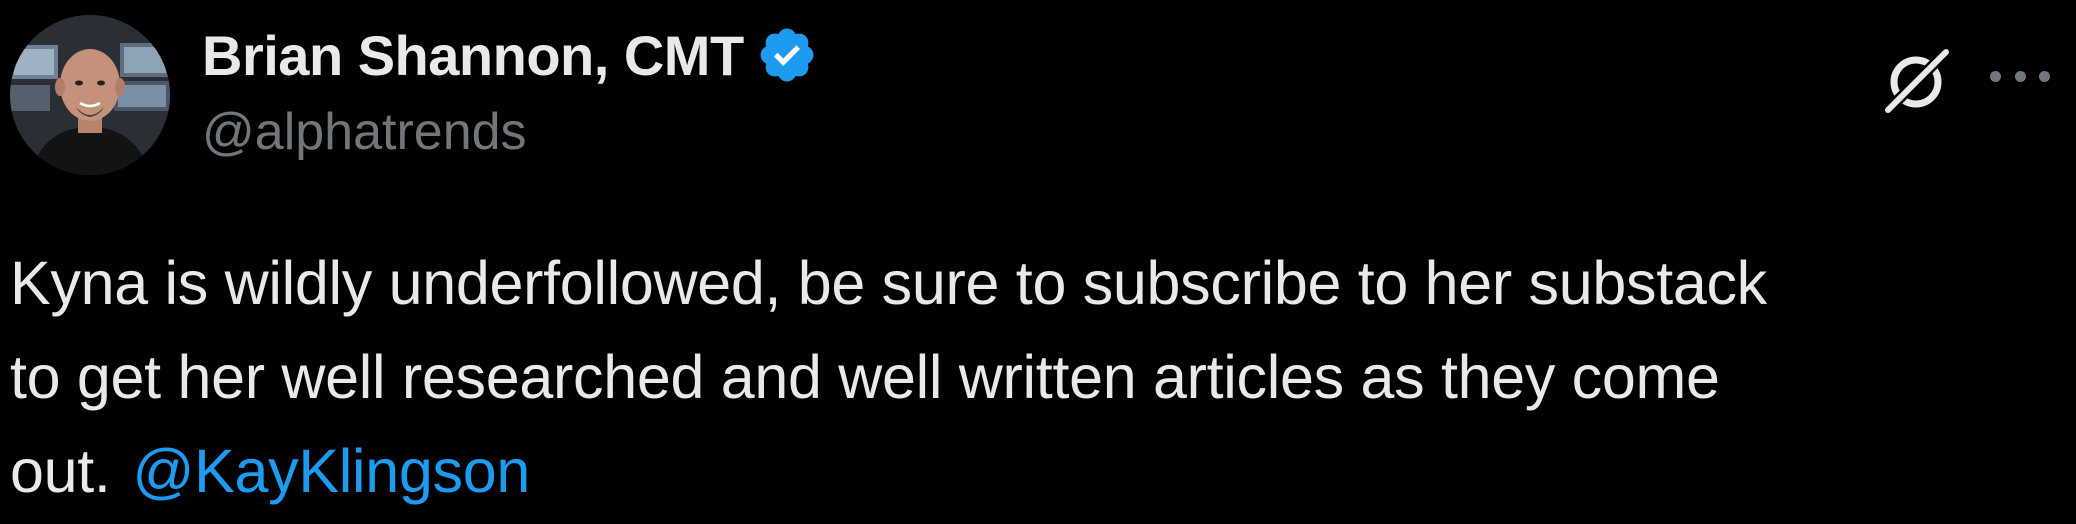 The width and height of the screenshot is (2076, 524). What do you see at coordinates (364, 132) in the screenshot?
I see `author-handle: @alphatrends` at bounding box center [364, 132].